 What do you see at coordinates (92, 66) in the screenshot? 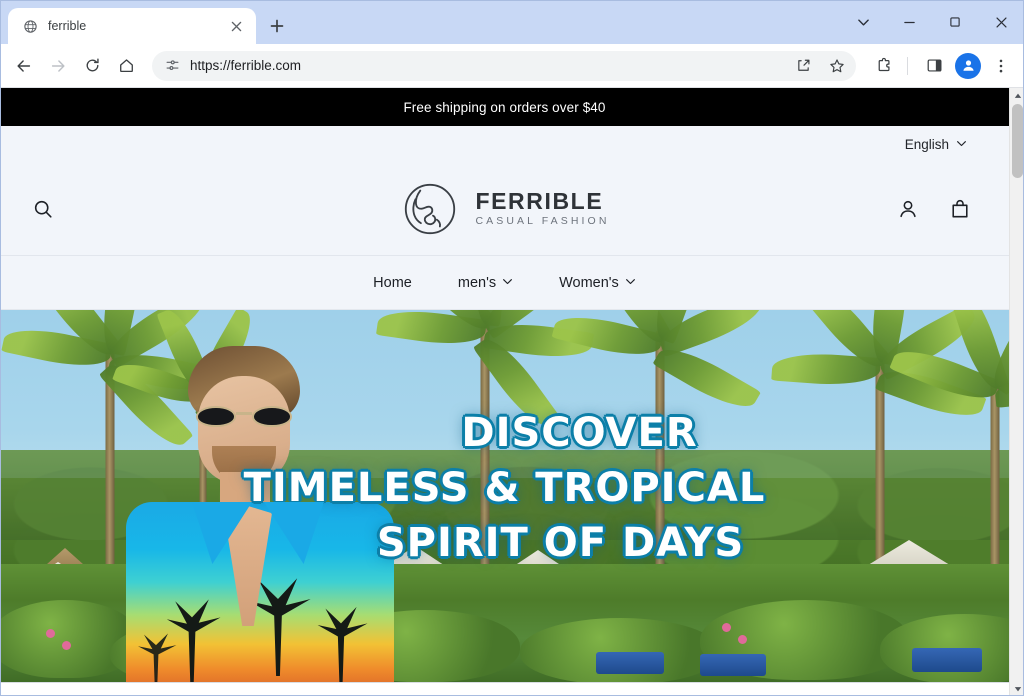
I see `reload-button` at bounding box center [92, 66].